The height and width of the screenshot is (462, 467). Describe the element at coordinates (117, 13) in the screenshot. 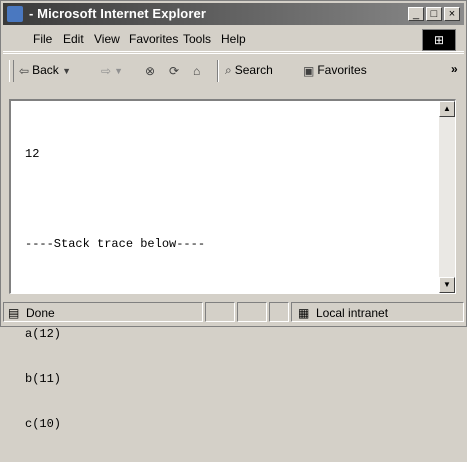

I see `window-title: - Microsoft Internet Explorer` at that location.